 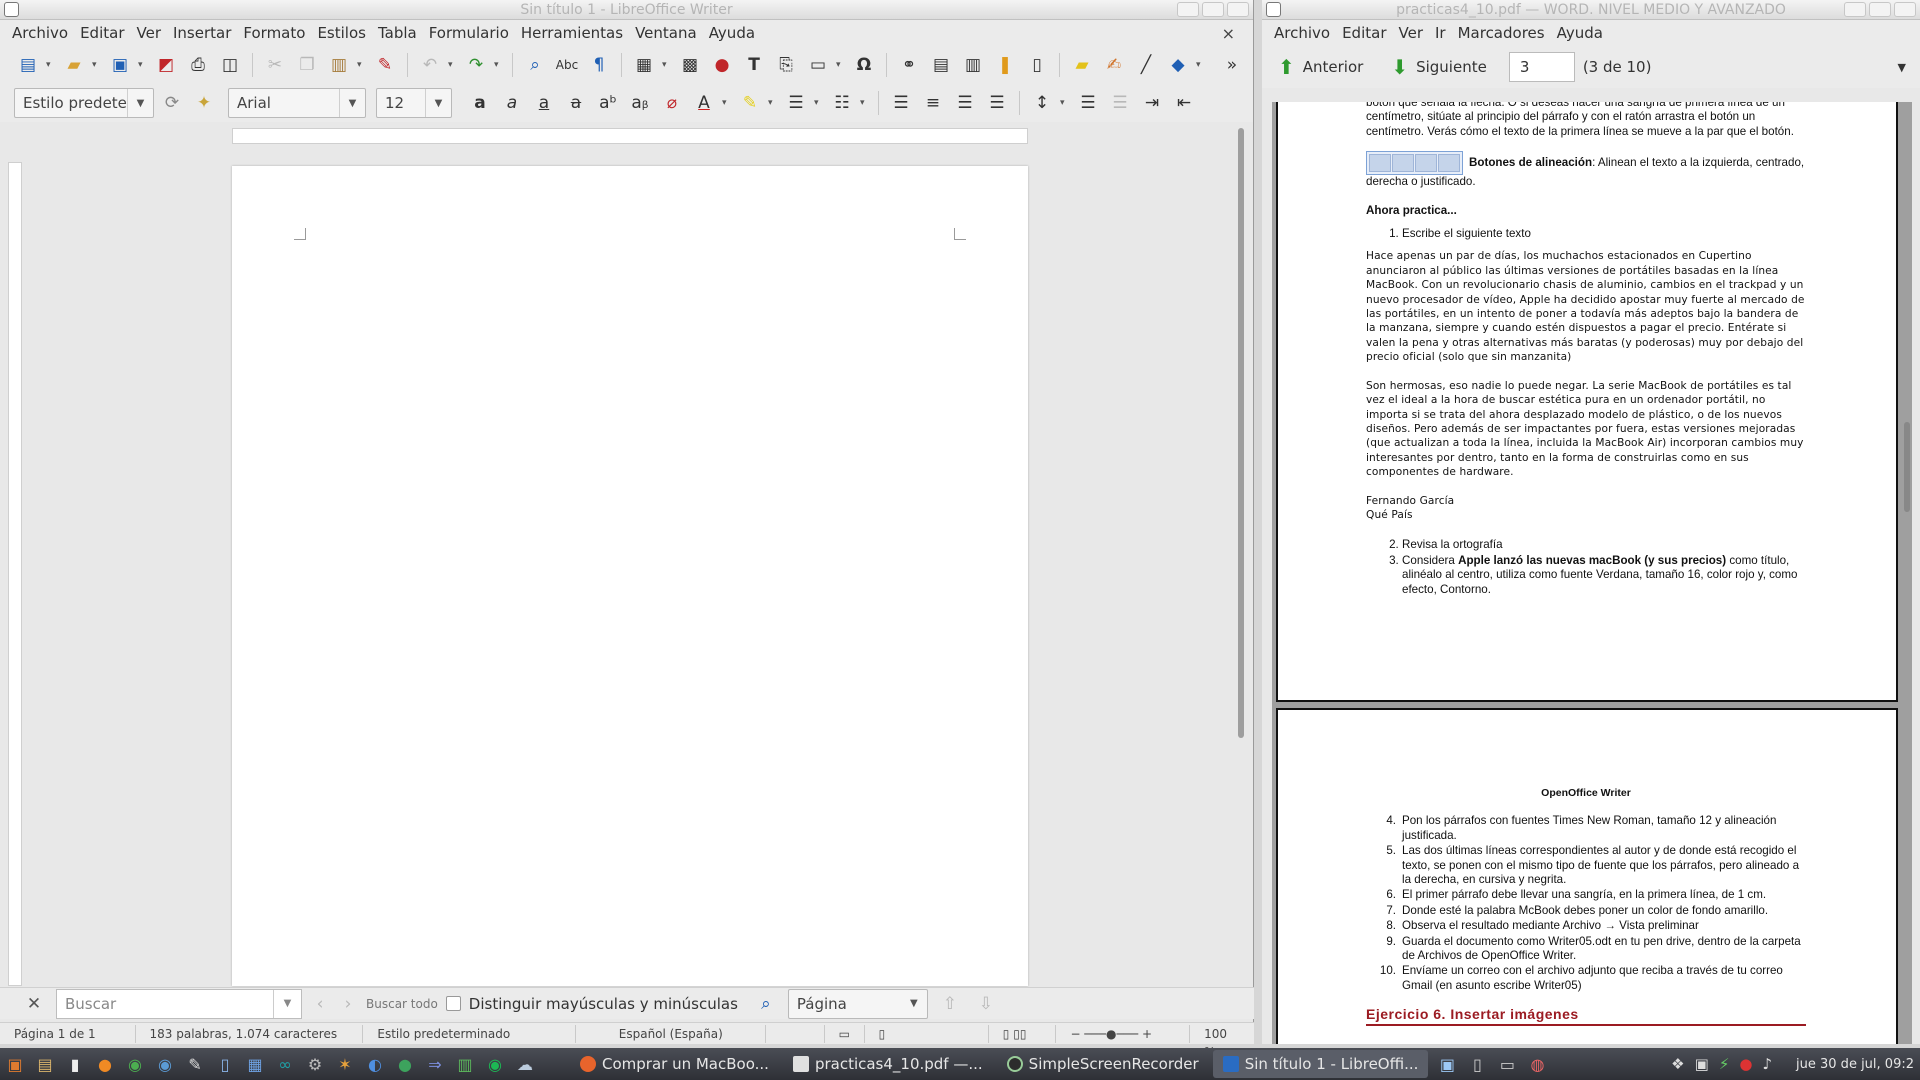 I want to click on strikethrough-icon: a, so click(x=576, y=103).